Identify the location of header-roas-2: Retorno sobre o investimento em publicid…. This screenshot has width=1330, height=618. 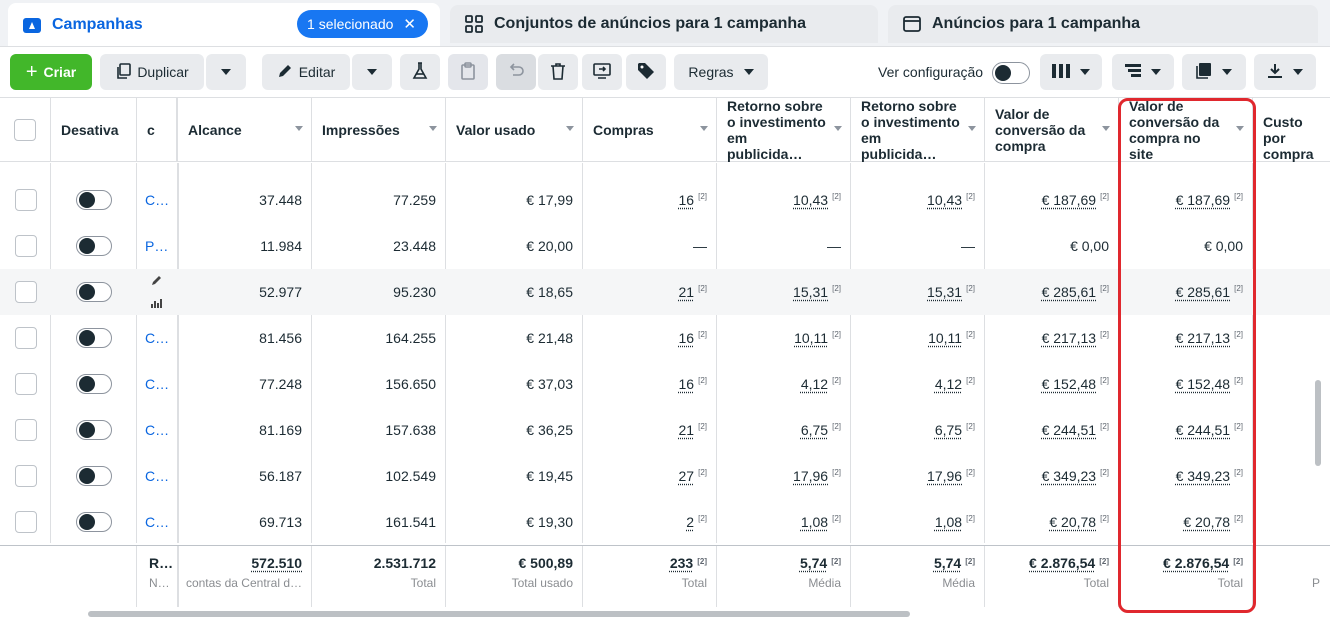
(918, 130).